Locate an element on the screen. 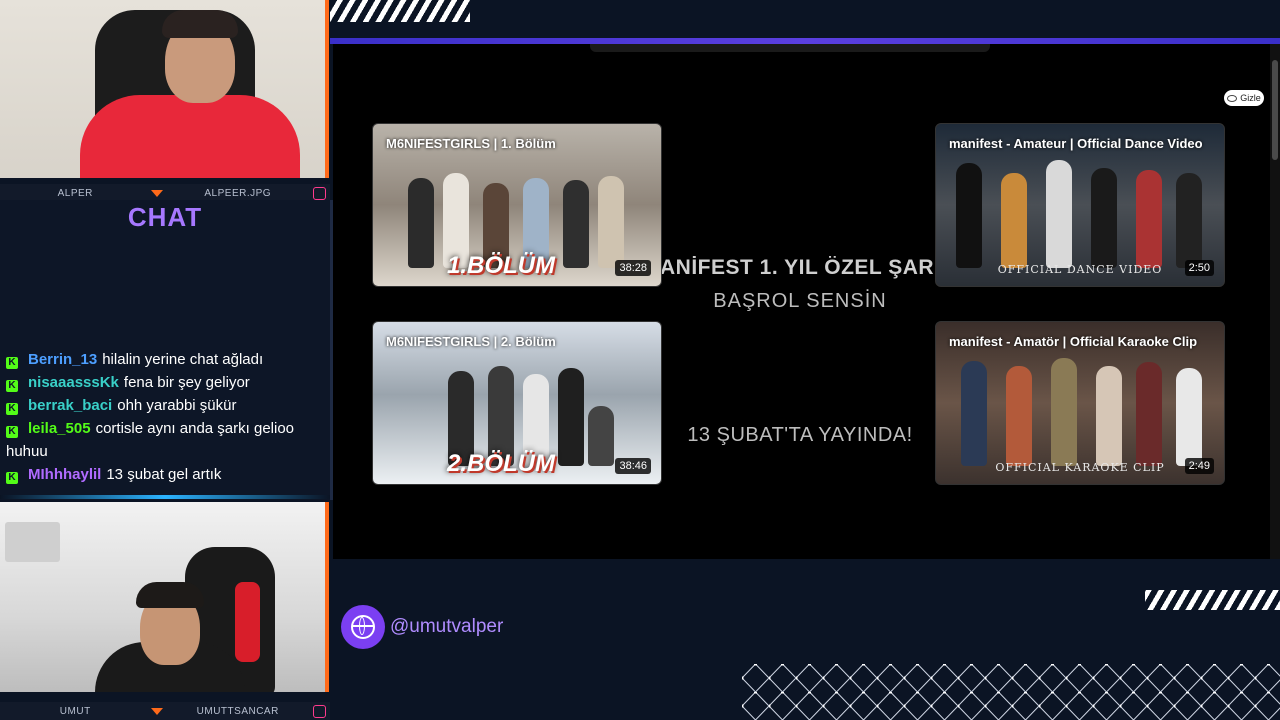 Image resolution: width=1280 pixels, height=720 pixels. chat-message: K Berrin_13 hilalin yerine chat ağladı is located at coordinates (165, 359).